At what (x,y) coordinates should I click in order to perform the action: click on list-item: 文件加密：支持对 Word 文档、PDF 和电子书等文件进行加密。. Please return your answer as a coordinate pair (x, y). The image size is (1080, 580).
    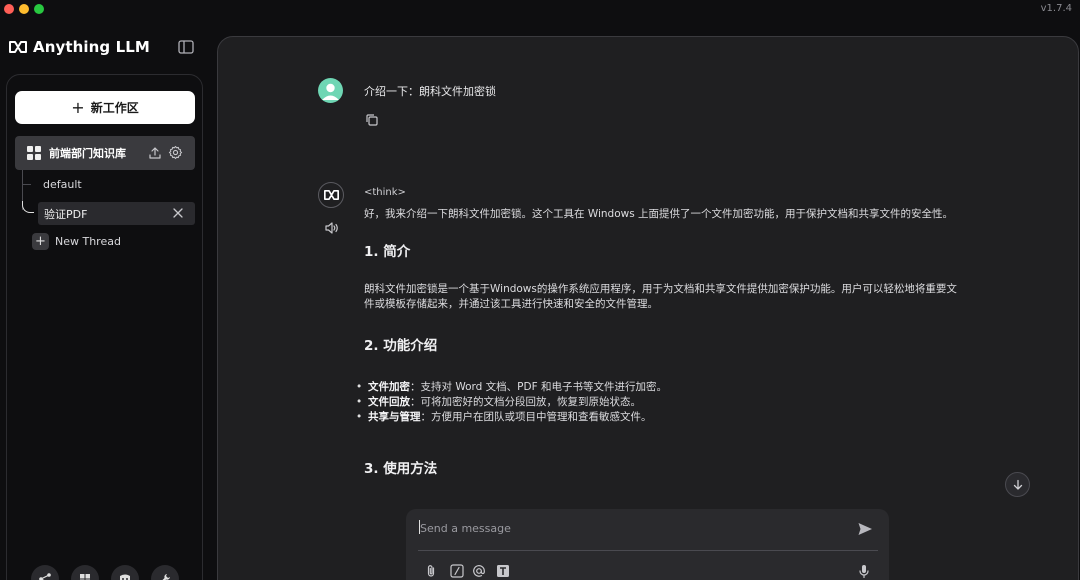
    Looking at the image, I should click on (665, 387).